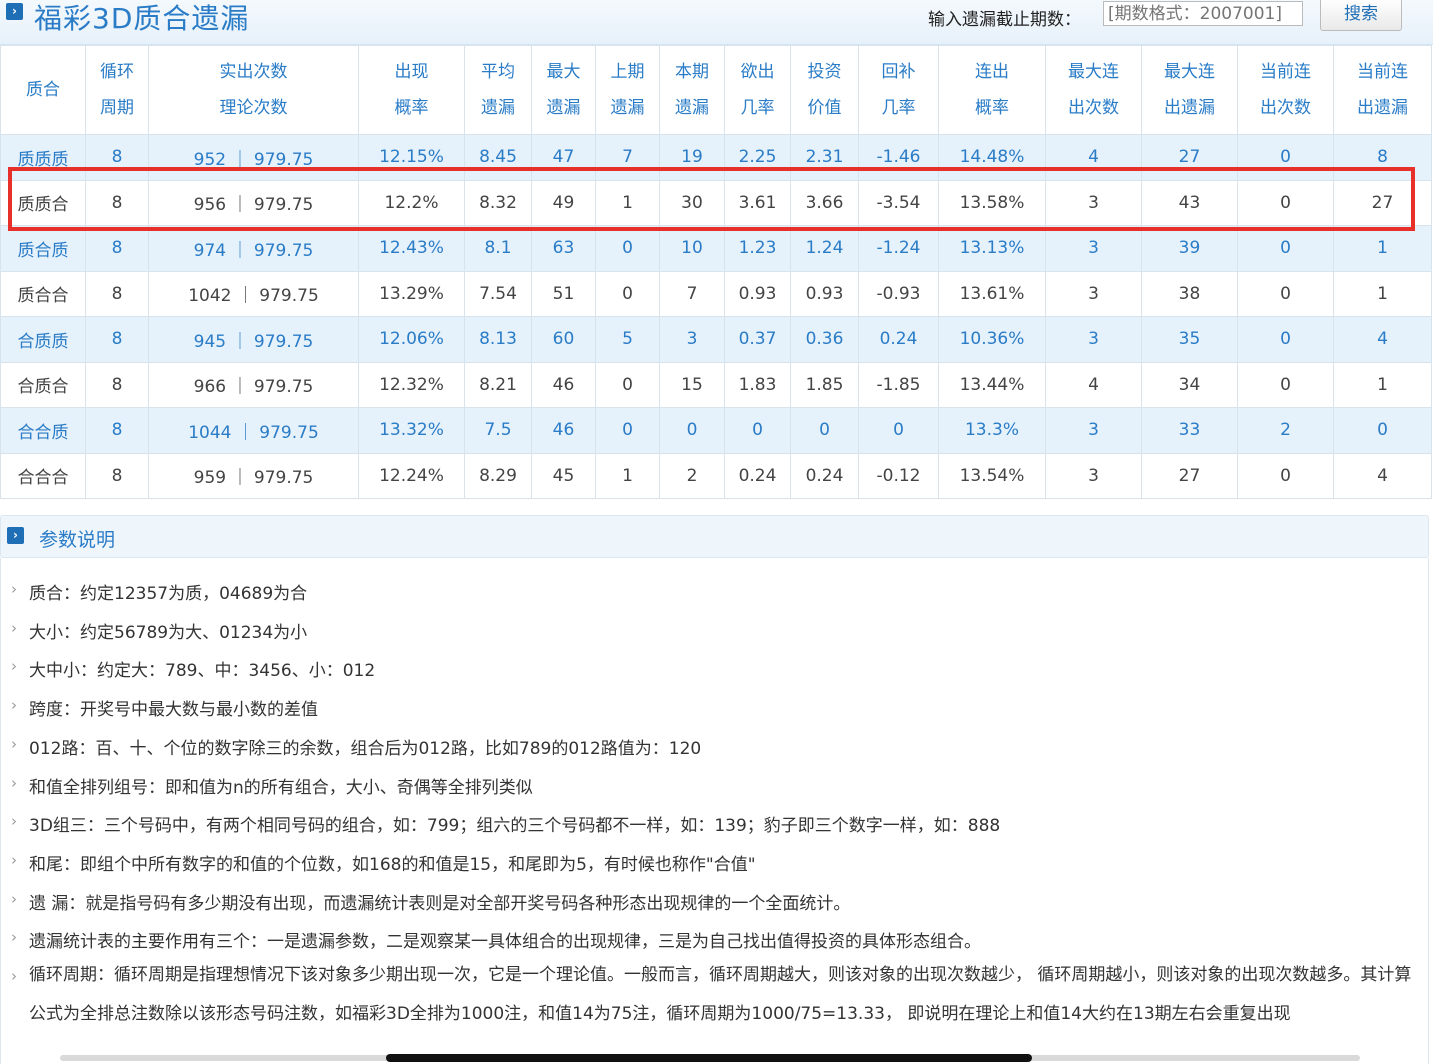 The width and height of the screenshot is (1433, 1064). I want to click on column-header-line2: 出次数, so click(1093, 108).